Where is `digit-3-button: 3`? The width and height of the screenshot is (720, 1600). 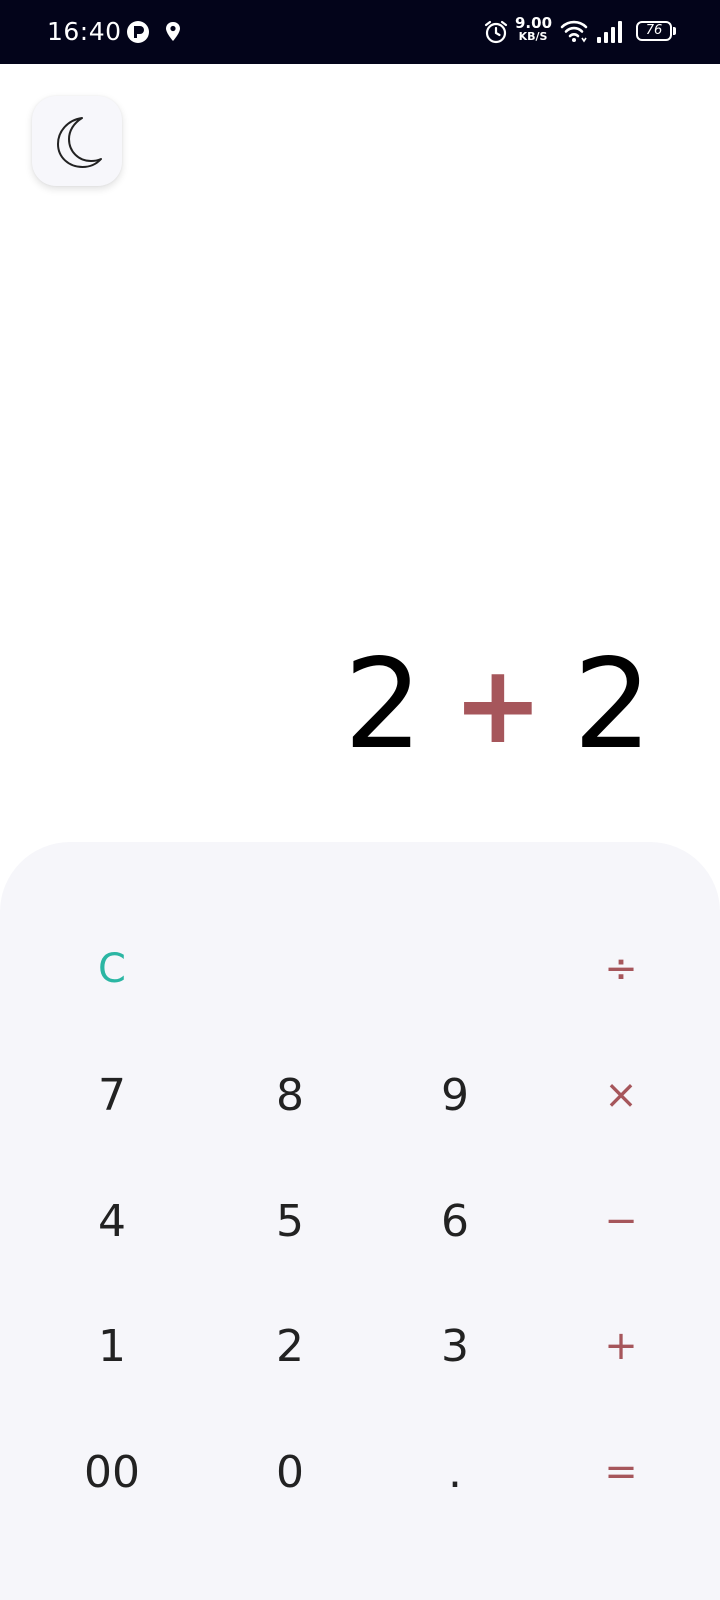
digit-3-button: 3 is located at coordinates (455, 1346).